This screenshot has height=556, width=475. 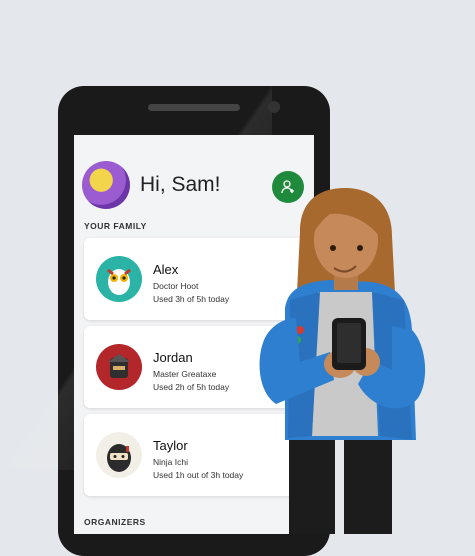 What do you see at coordinates (191, 299) in the screenshot?
I see `member-usage: Used 3h of 5h today` at bounding box center [191, 299].